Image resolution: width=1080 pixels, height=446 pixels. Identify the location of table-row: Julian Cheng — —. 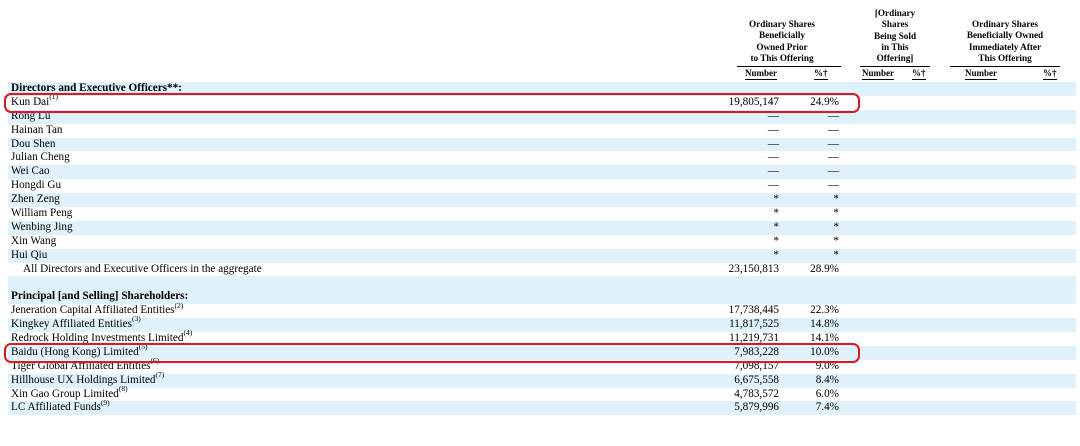
(542, 158).